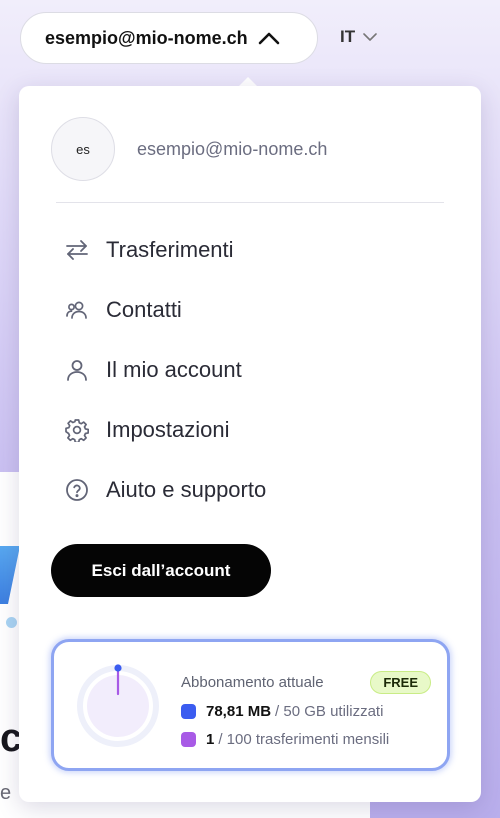 The image size is (500, 818). I want to click on chevron-up-icon, so click(268, 38).